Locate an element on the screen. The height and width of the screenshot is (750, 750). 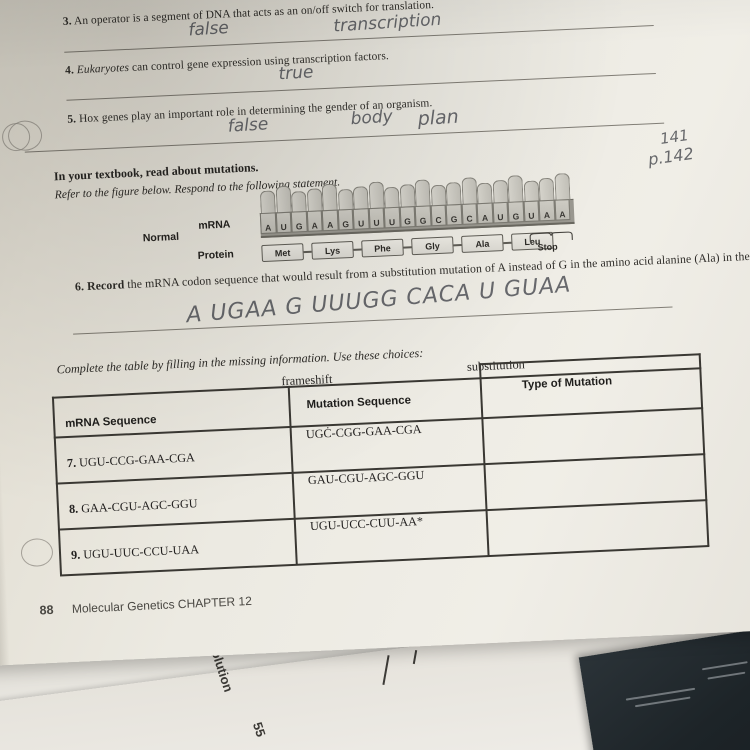
question-4-number: 4. is located at coordinates (69, 70).